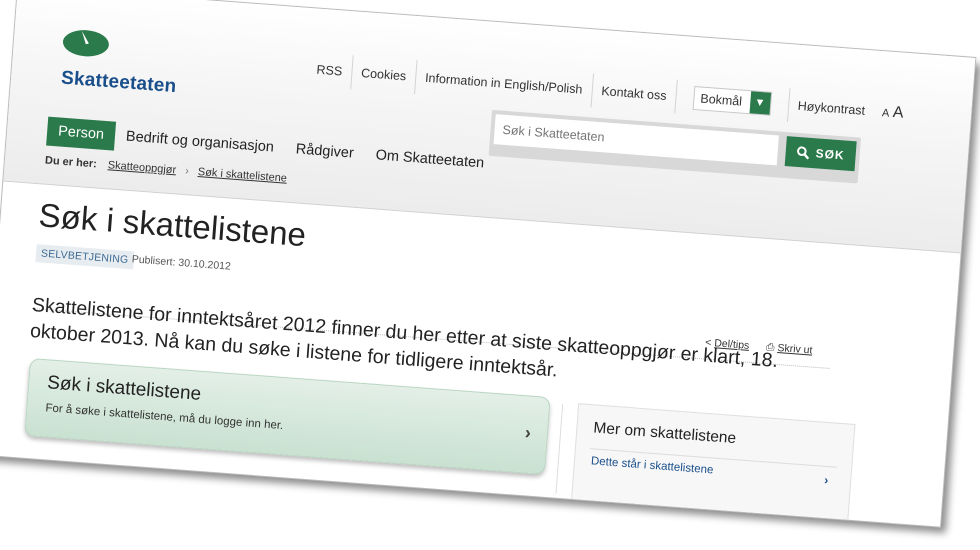  Describe the element at coordinates (803, 152) in the screenshot. I see `search-icon` at that location.